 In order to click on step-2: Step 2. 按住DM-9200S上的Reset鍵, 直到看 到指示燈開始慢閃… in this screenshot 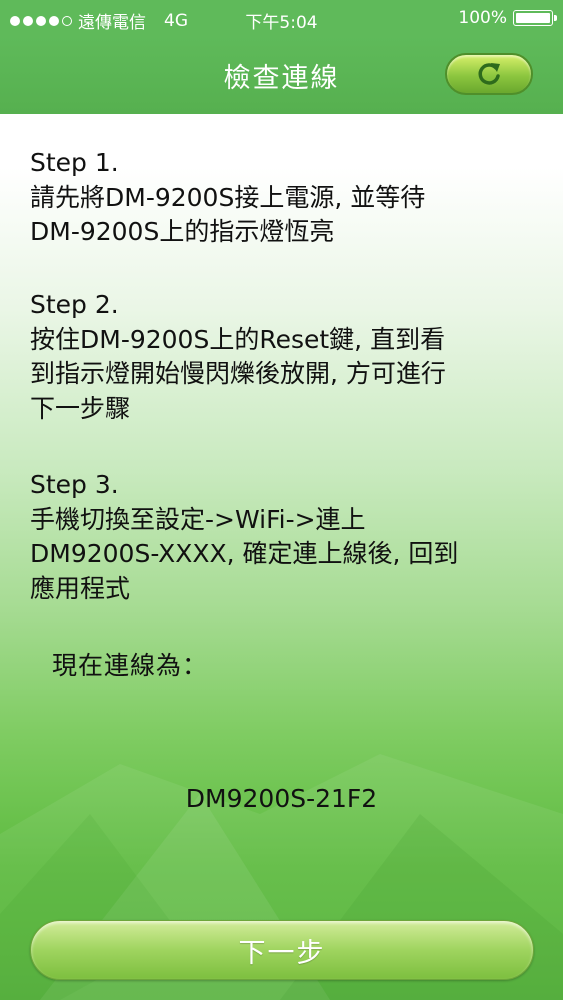, I will do `click(285, 357)`.